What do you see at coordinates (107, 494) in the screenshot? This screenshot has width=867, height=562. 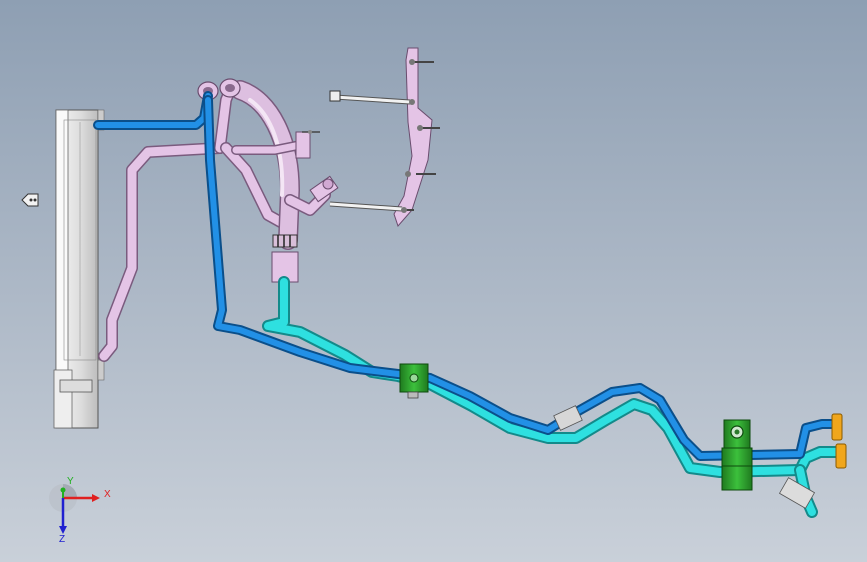 I see `triad-x-label: X` at bounding box center [107, 494].